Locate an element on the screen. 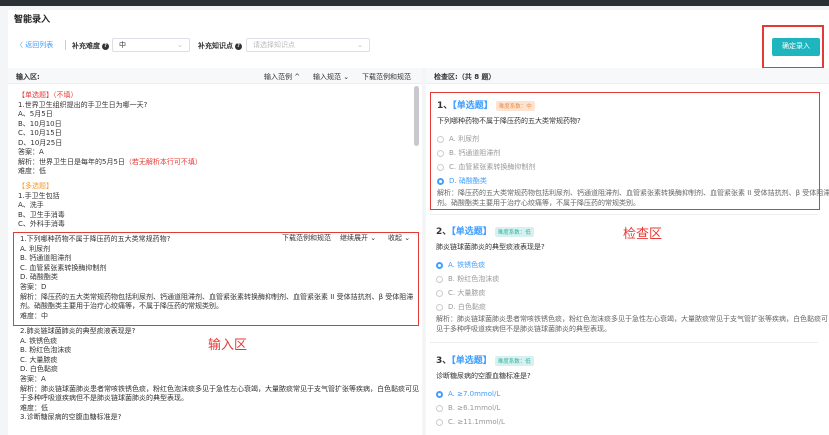  back-to-list-link: 〈 返回列表 is located at coordinates (34, 45).